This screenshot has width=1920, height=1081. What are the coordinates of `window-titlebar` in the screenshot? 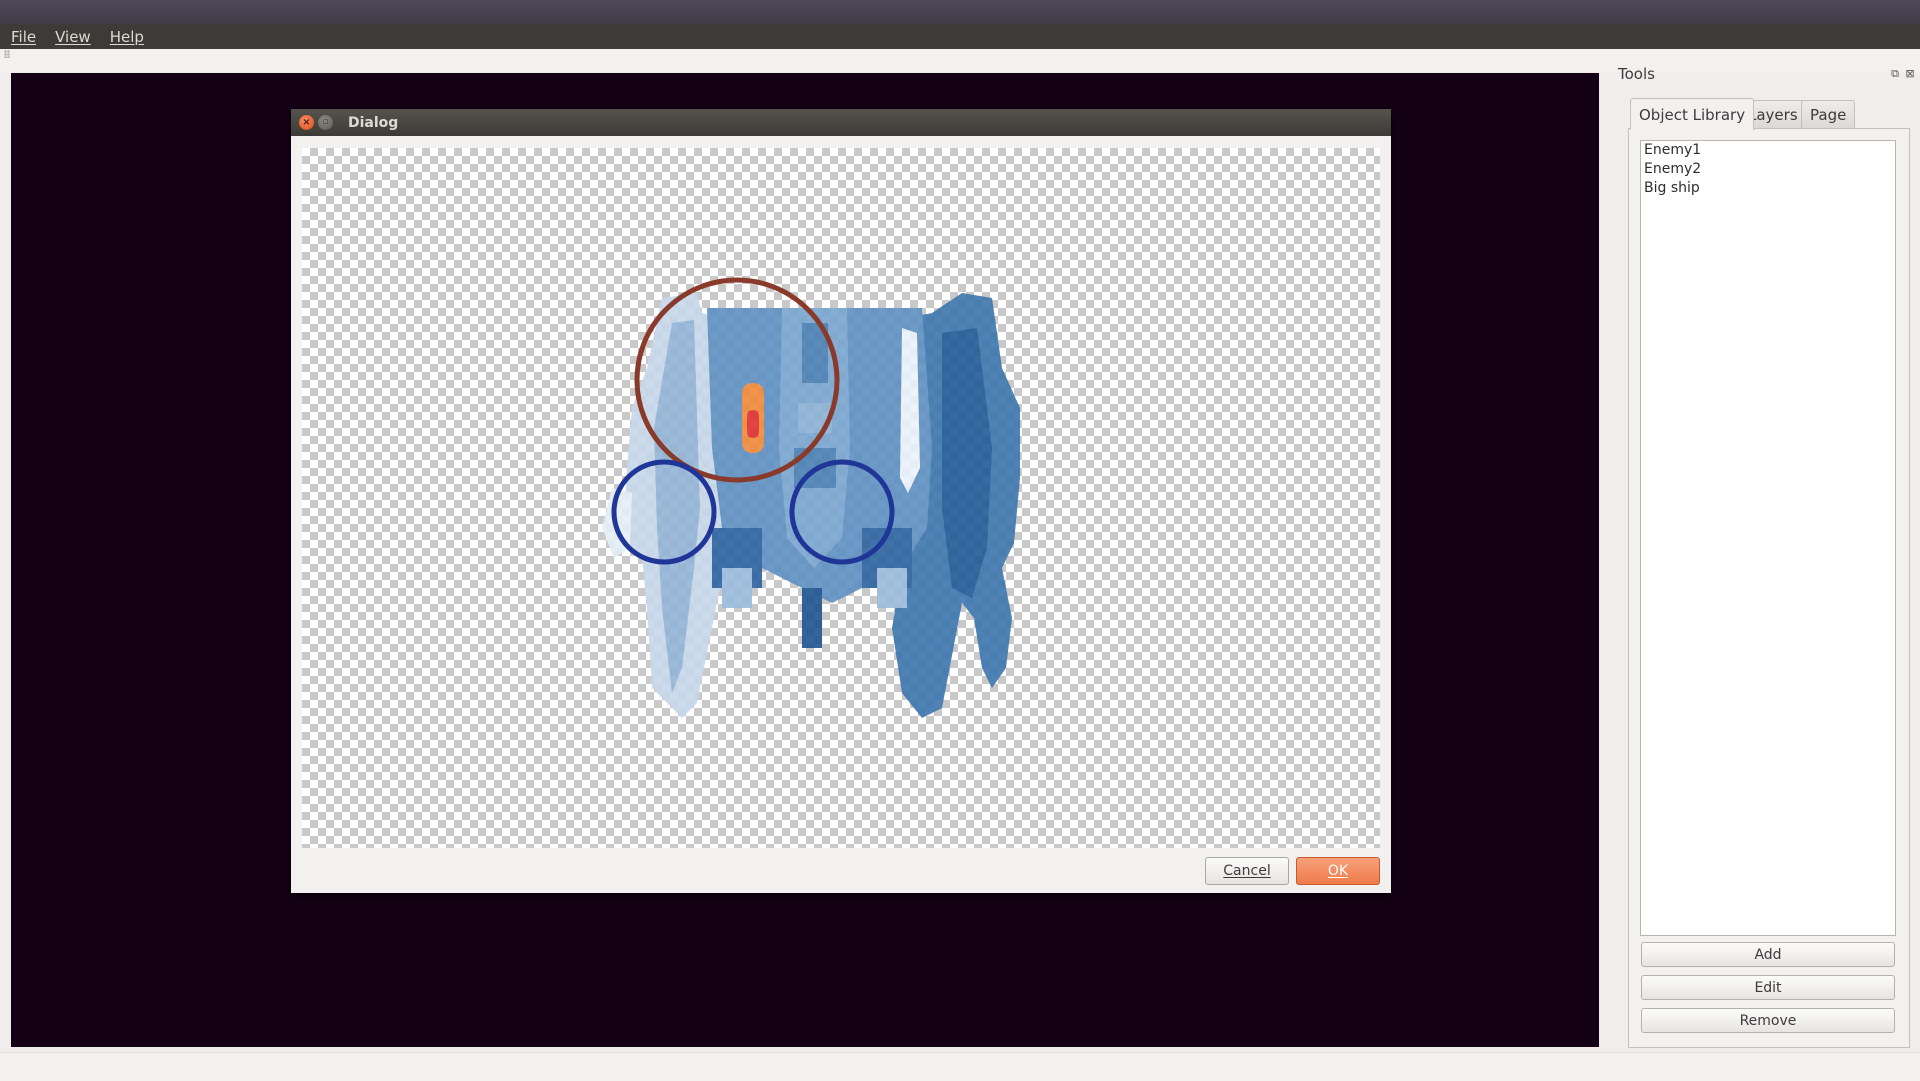 It's located at (960, 12).